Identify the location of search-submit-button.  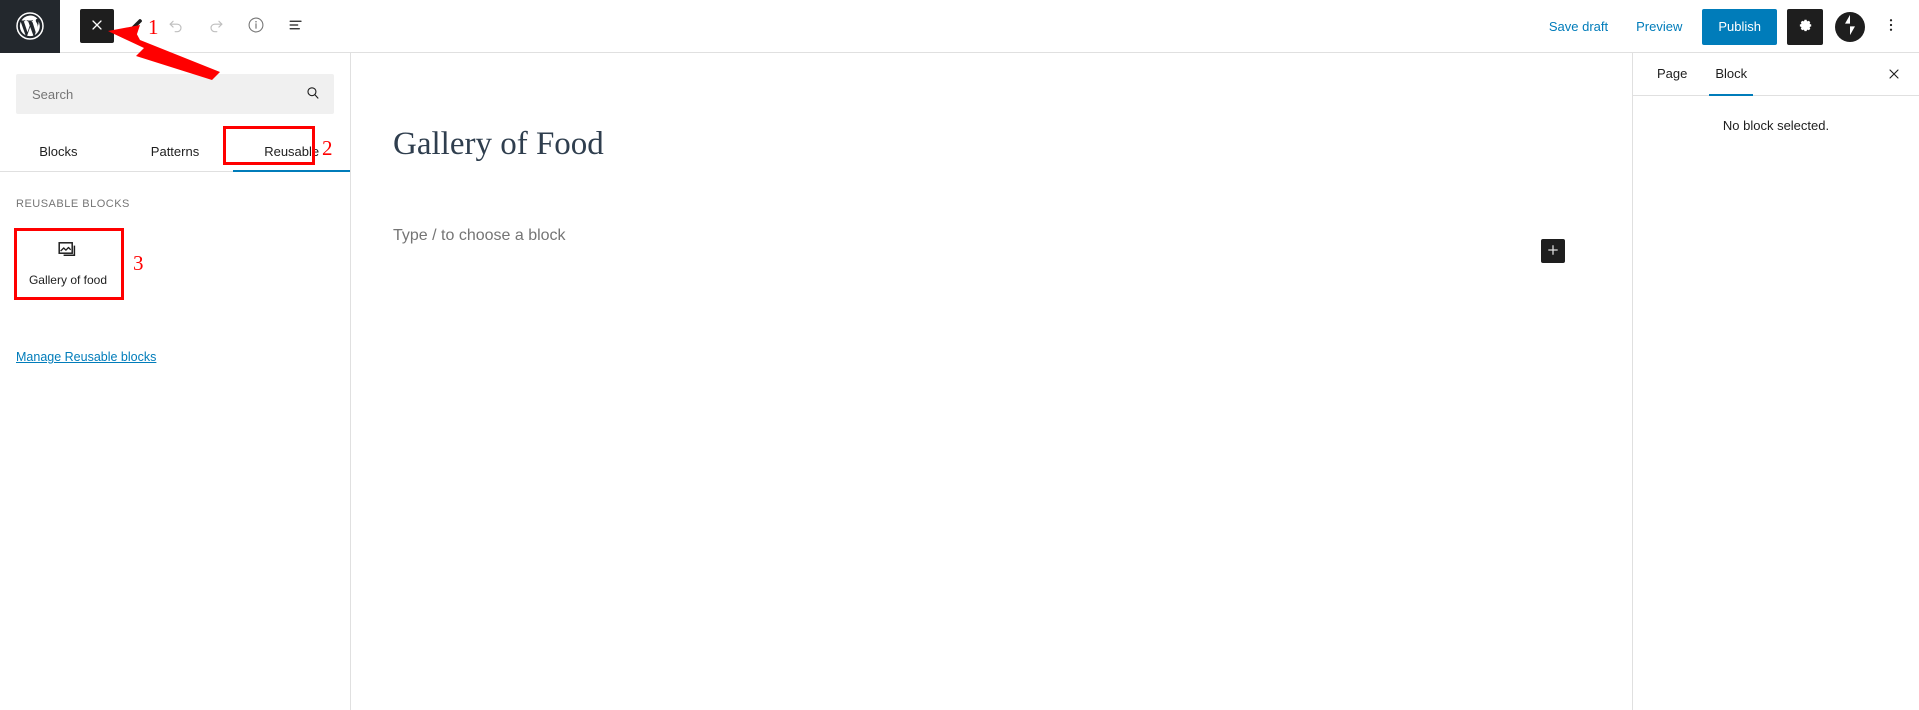
(313, 94).